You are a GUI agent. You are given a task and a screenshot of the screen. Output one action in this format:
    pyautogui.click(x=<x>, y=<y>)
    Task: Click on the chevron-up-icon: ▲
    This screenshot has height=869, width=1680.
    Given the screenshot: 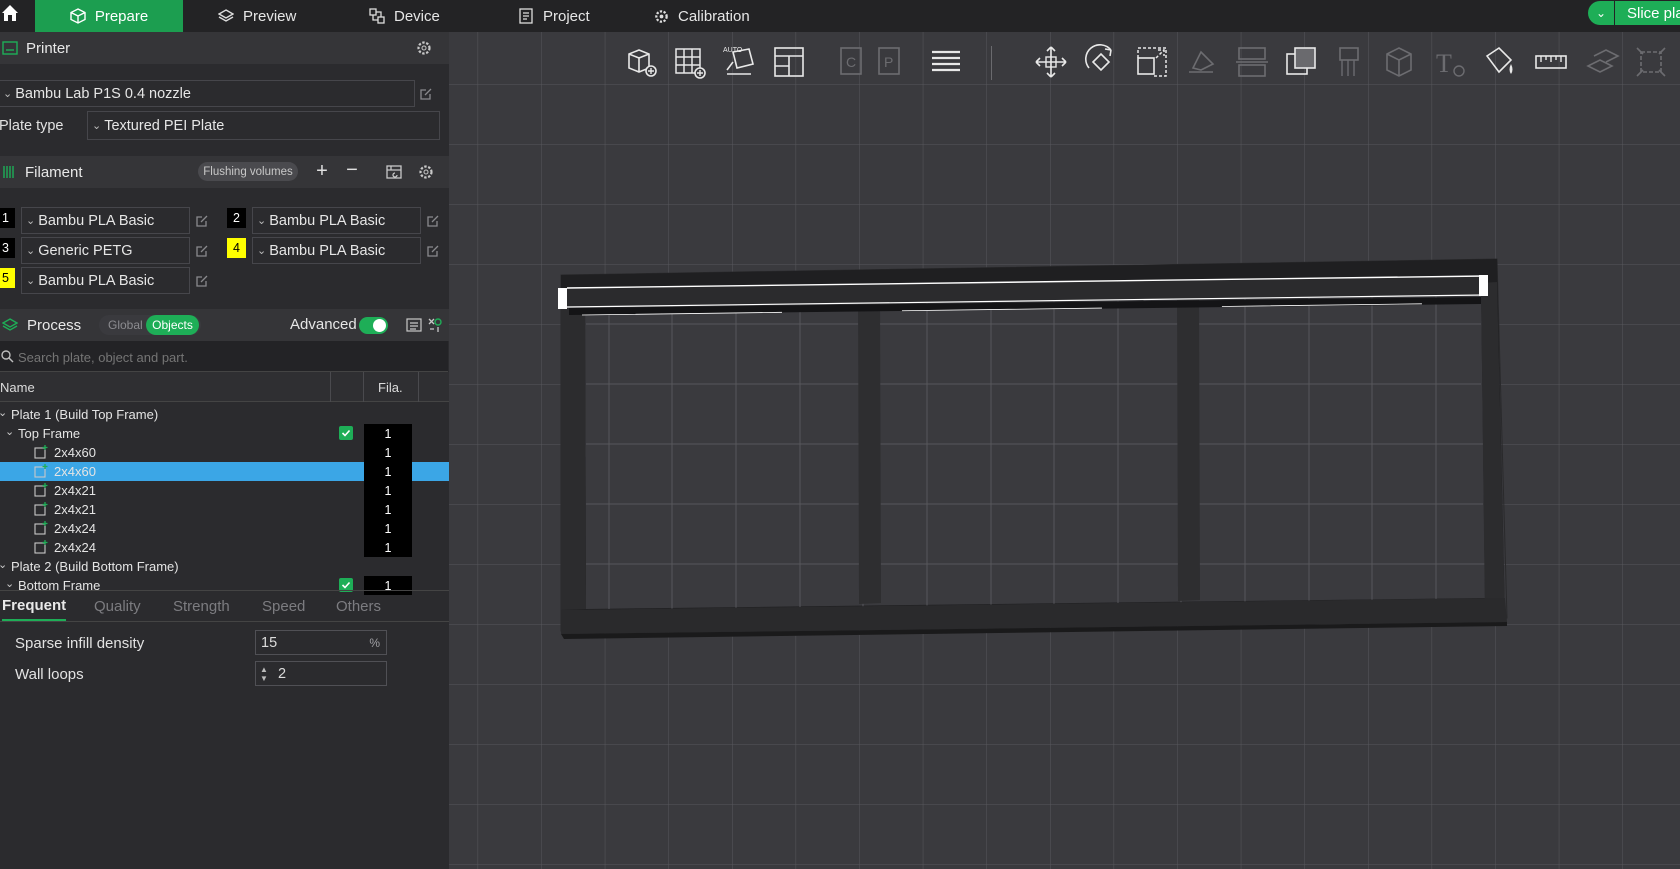 What is the action you would take?
    pyautogui.click(x=264, y=669)
    